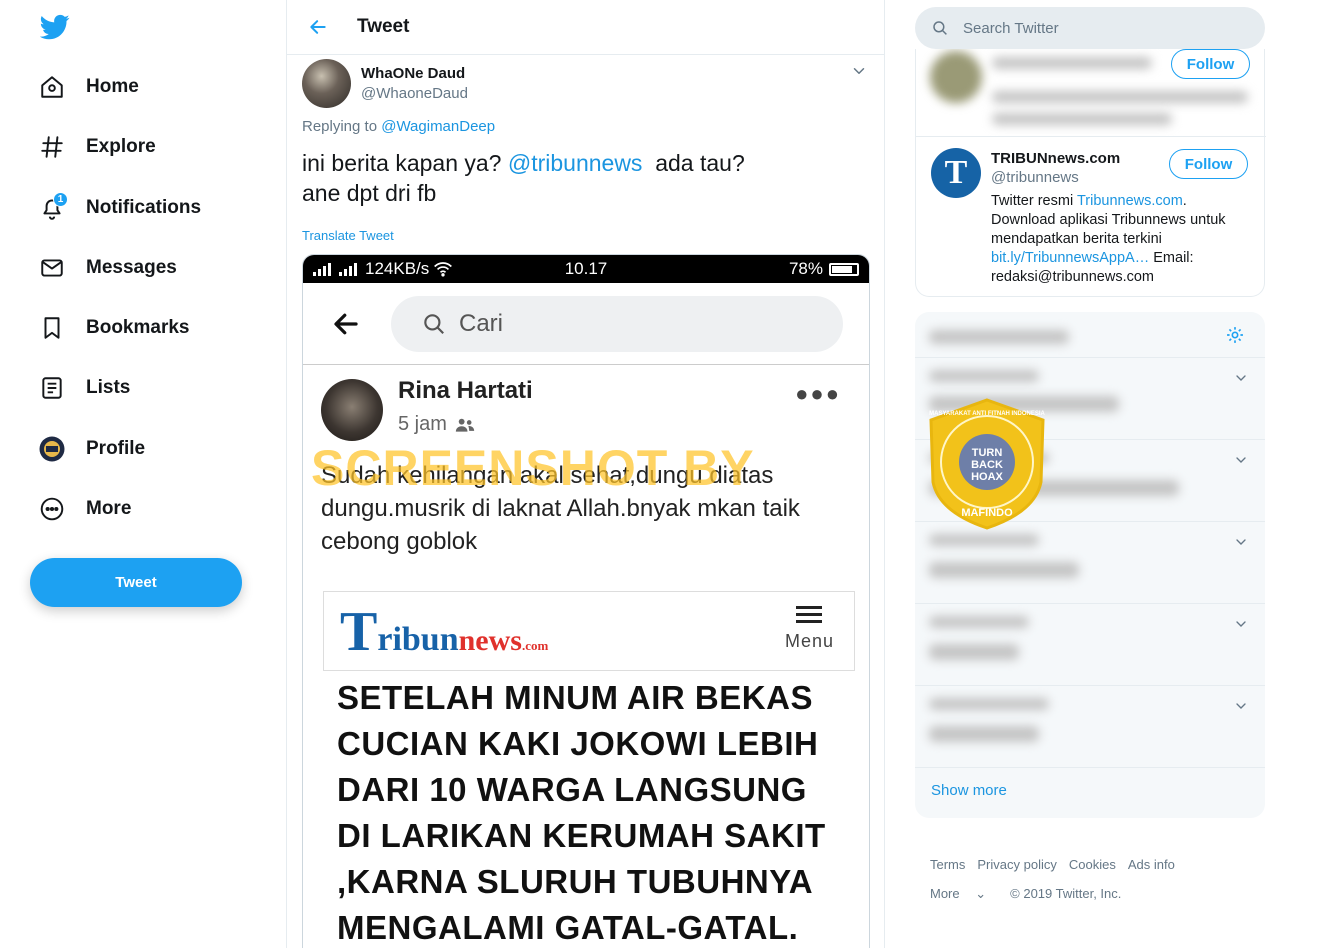  I want to click on home-icon, so click(52, 87).